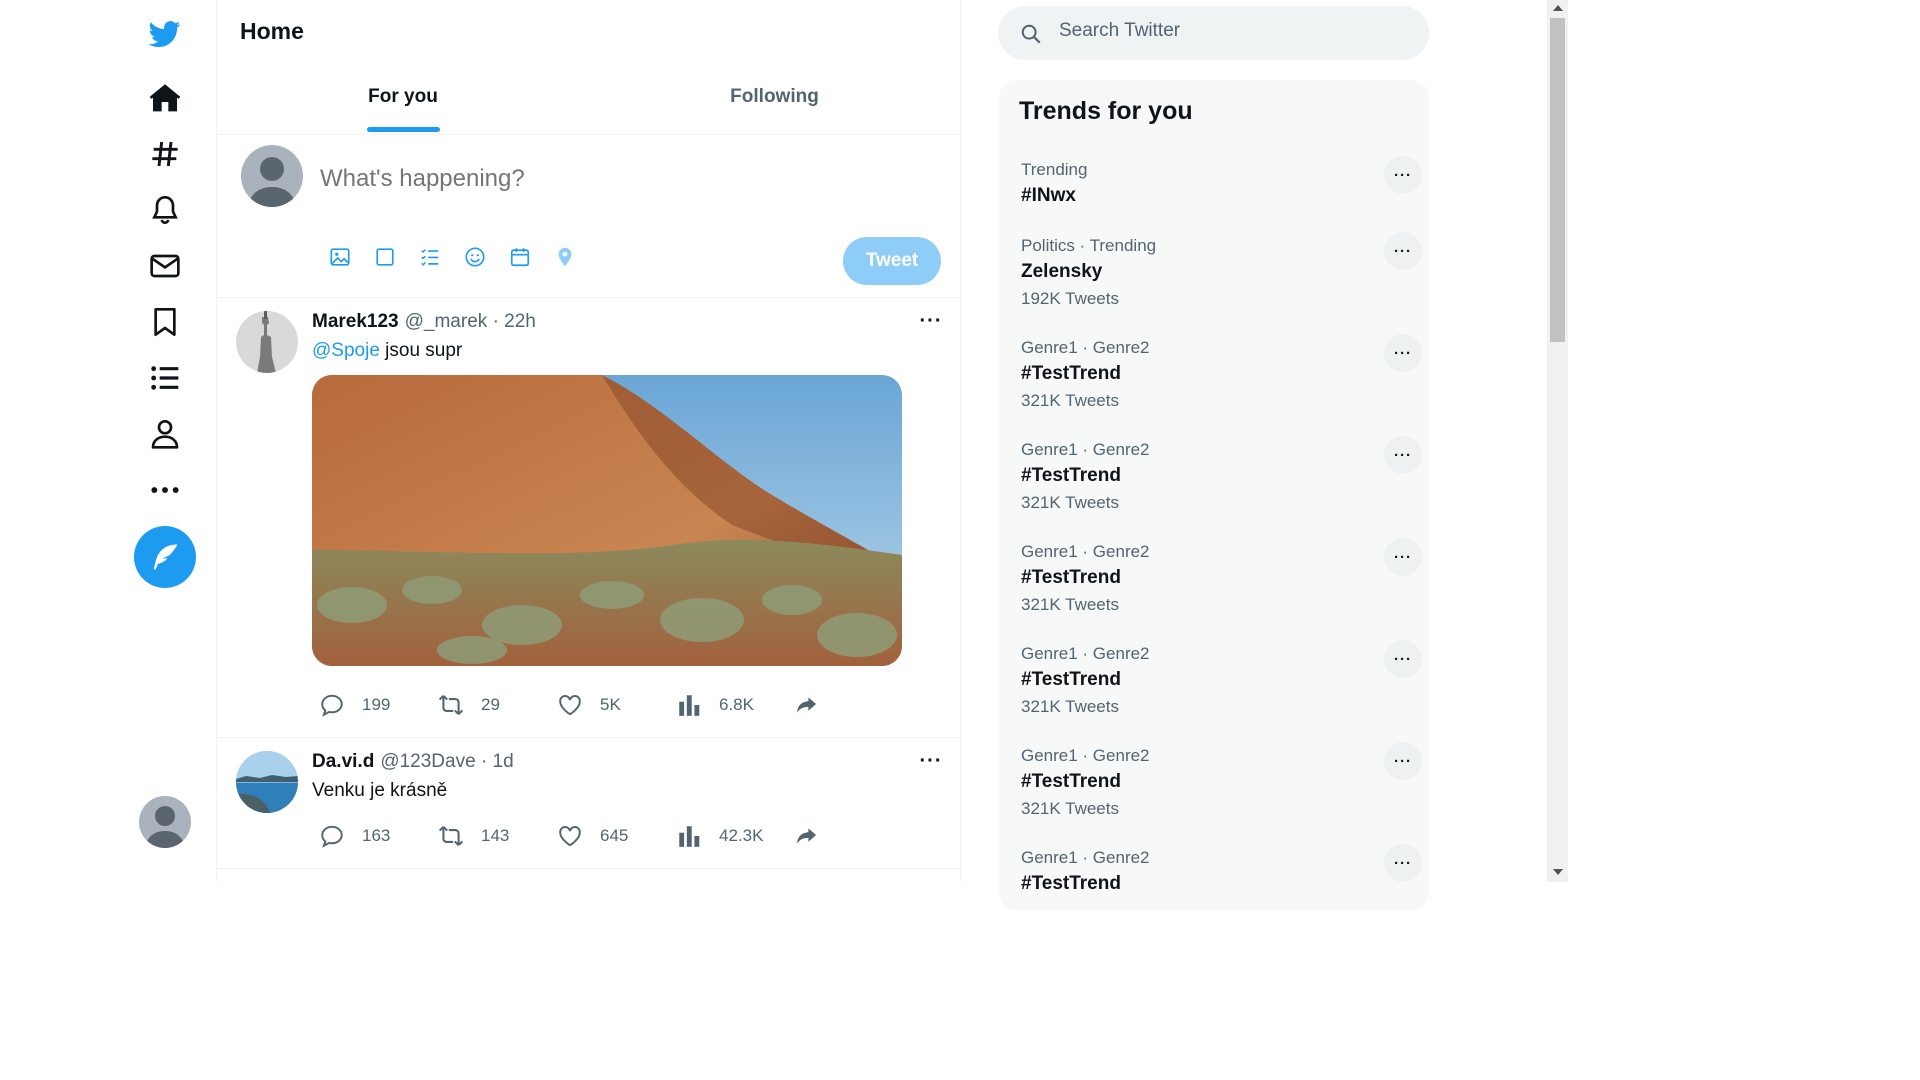 The height and width of the screenshot is (1080, 1920). Describe the element at coordinates (385, 257) in the screenshot. I see `gif-square-icon` at that location.